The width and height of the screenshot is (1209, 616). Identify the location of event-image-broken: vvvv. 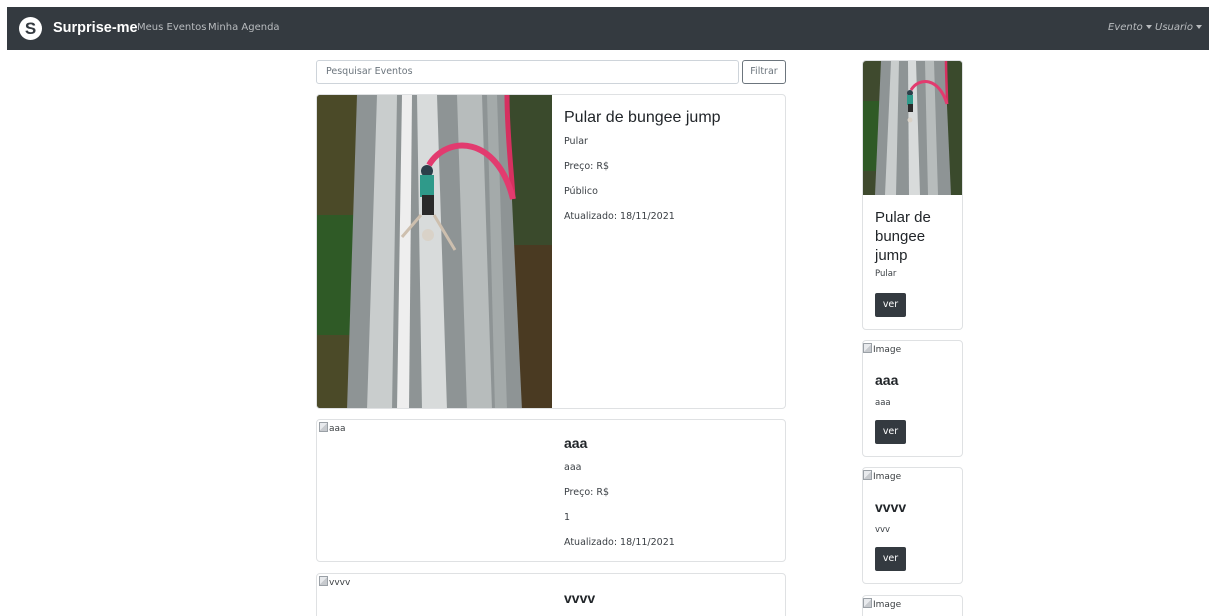
(334, 582).